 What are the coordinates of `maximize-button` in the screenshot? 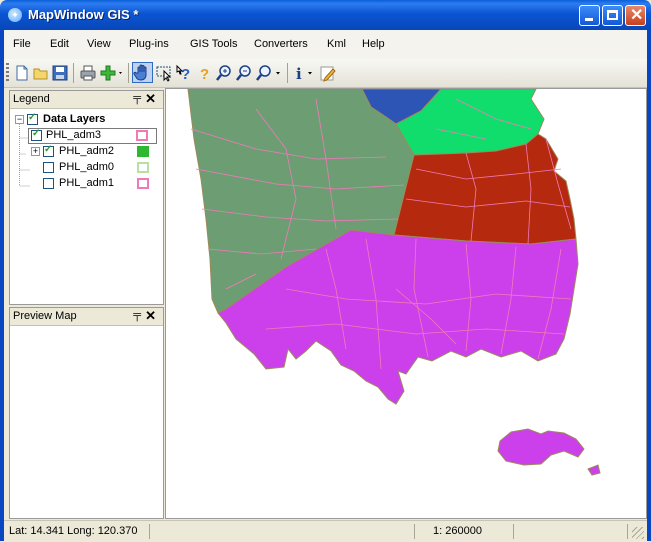 It's located at (612, 15).